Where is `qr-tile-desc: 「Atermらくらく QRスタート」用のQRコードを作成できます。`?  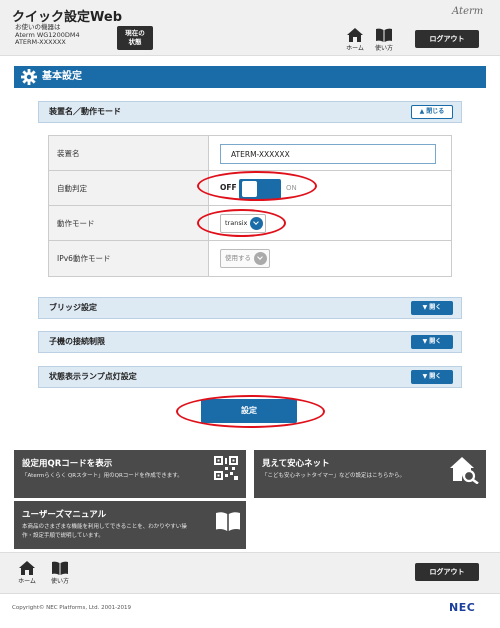
qr-tile-desc: 「Atermらくらく QRスタート」用のQRコードを作成できます。 is located at coordinates (102, 476).